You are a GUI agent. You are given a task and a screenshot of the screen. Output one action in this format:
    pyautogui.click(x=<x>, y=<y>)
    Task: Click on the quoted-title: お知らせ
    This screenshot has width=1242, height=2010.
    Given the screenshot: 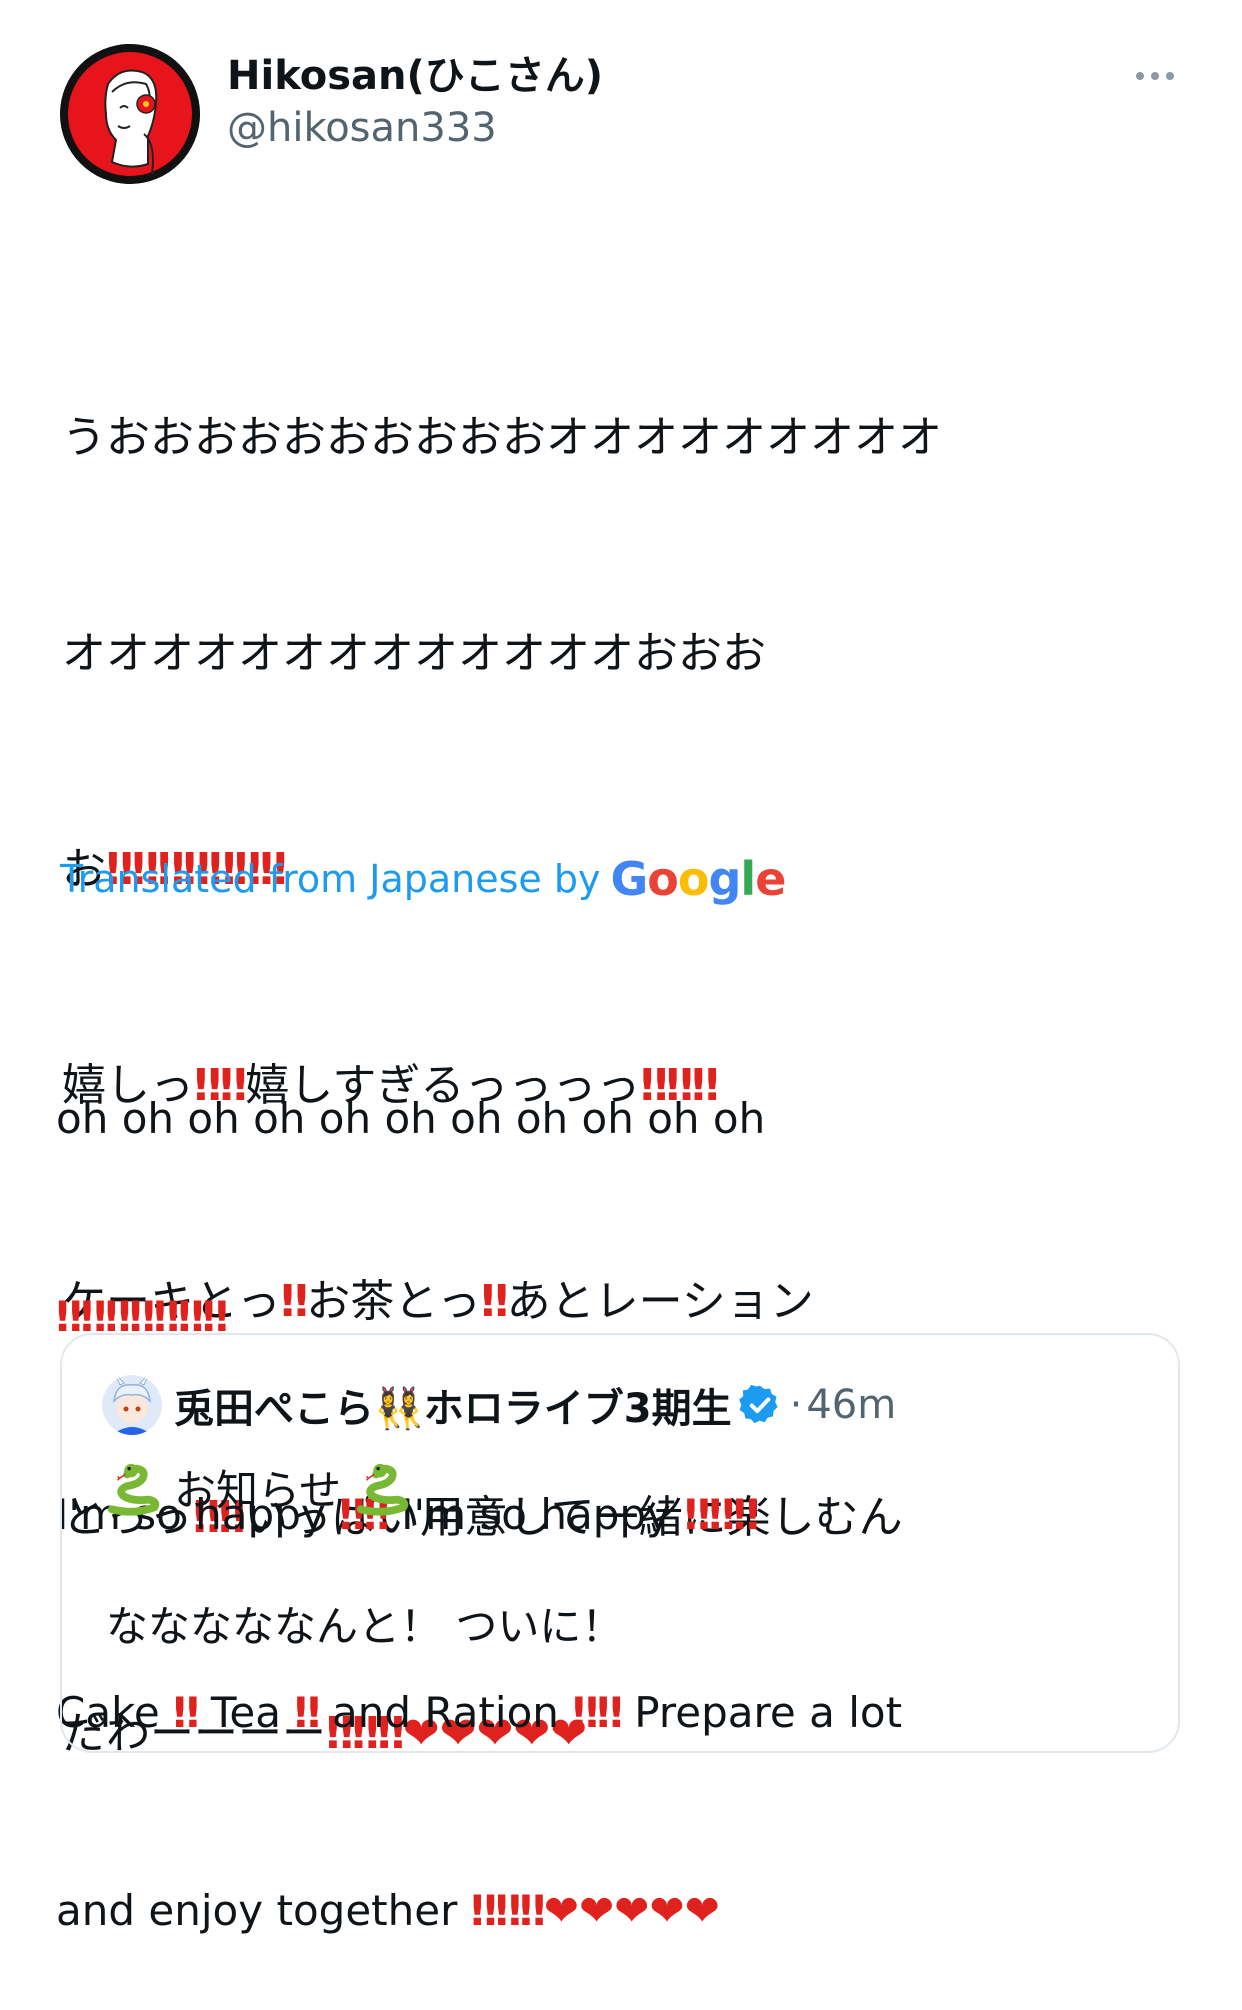 What is the action you would take?
    pyautogui.click(x=258, y=1490)
    